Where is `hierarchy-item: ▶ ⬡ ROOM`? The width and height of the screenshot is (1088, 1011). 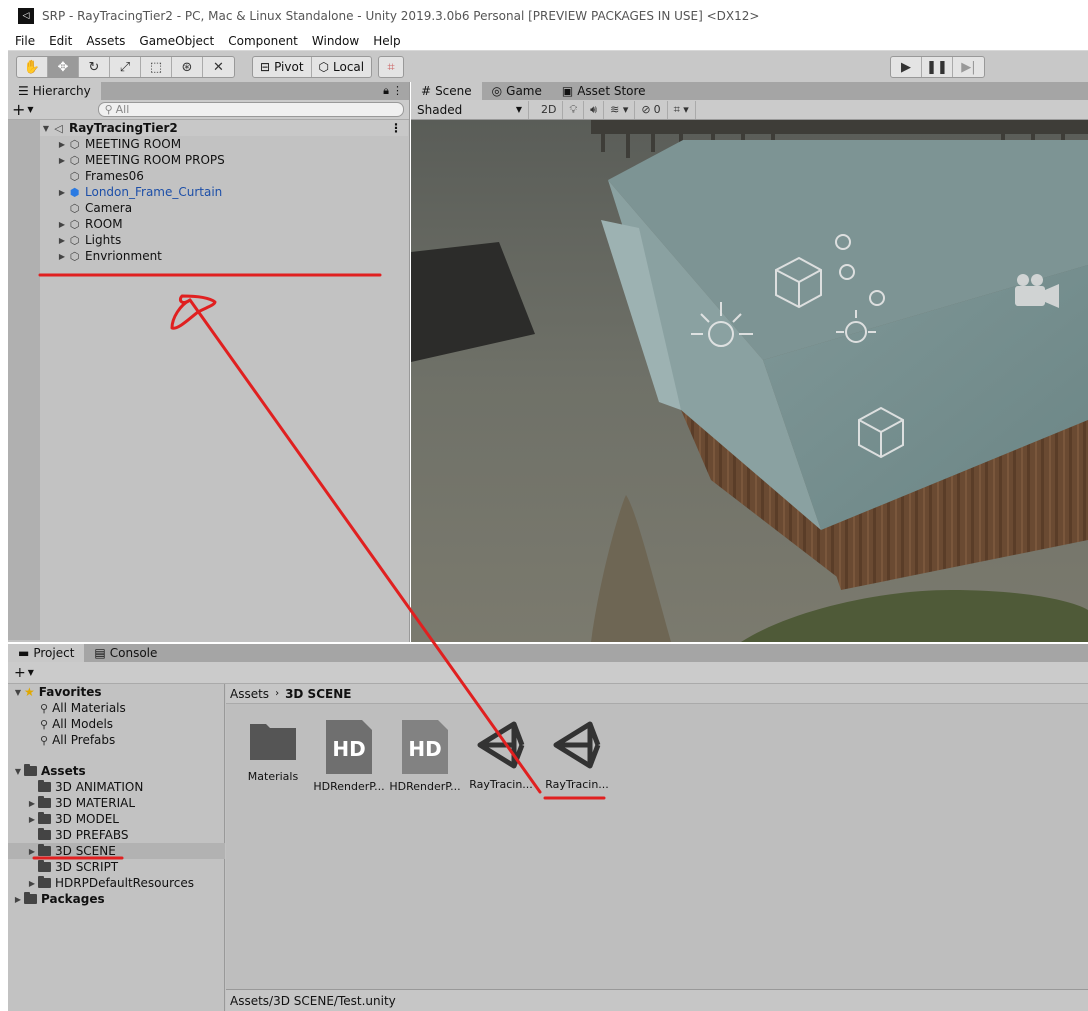 hierarchy-item: ▶ ⬡ ROOM is located at coordinates (224, 224).